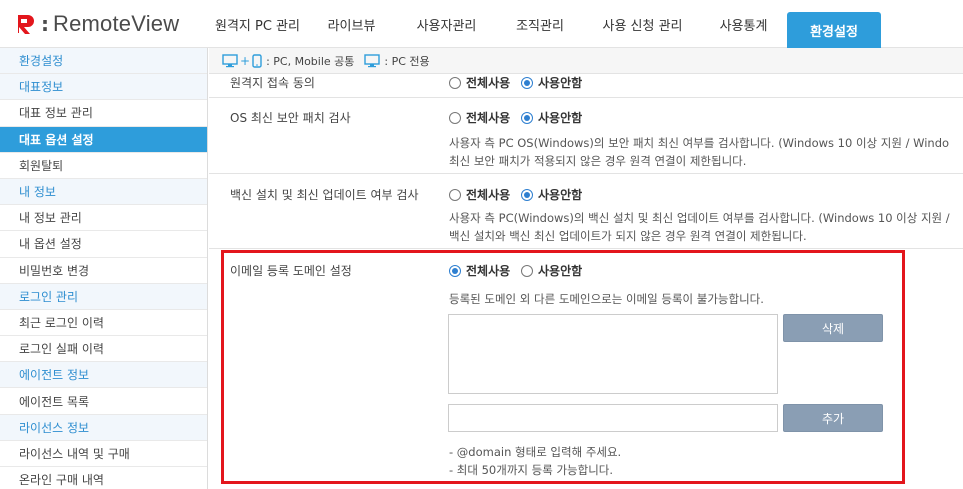 The width and height of the screenshot is (963, 489). I want to click on sidebar-head-my-info: 내 정보, so click(103, 192).